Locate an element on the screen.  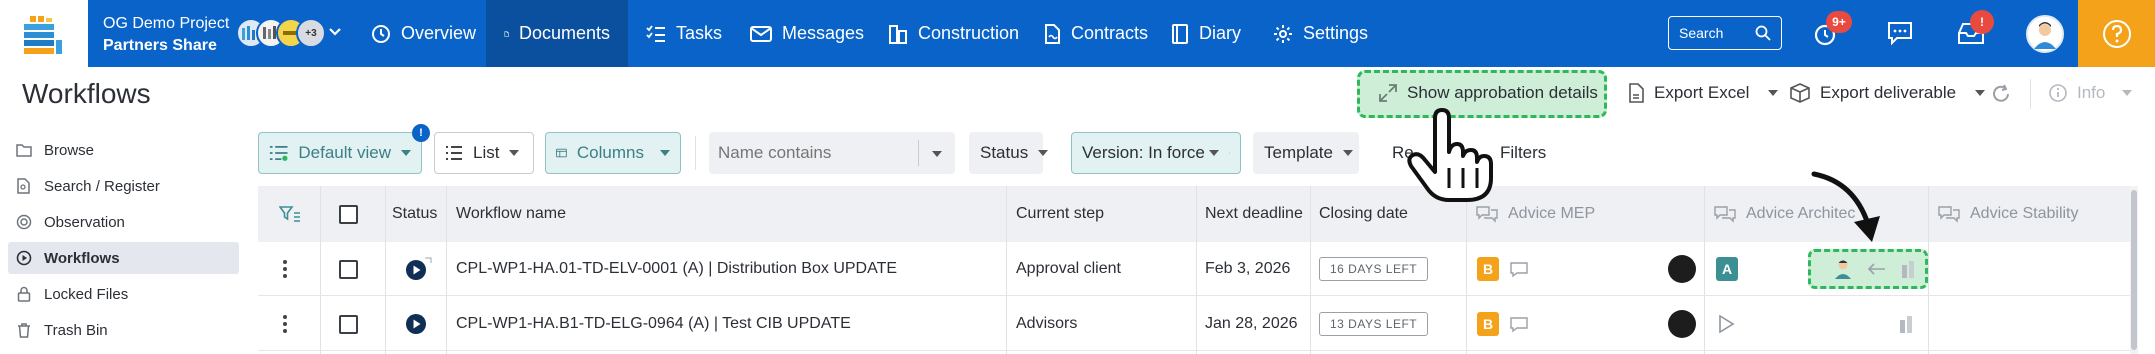
columns-dropdown: Columns is located at coordinates (613, 153).